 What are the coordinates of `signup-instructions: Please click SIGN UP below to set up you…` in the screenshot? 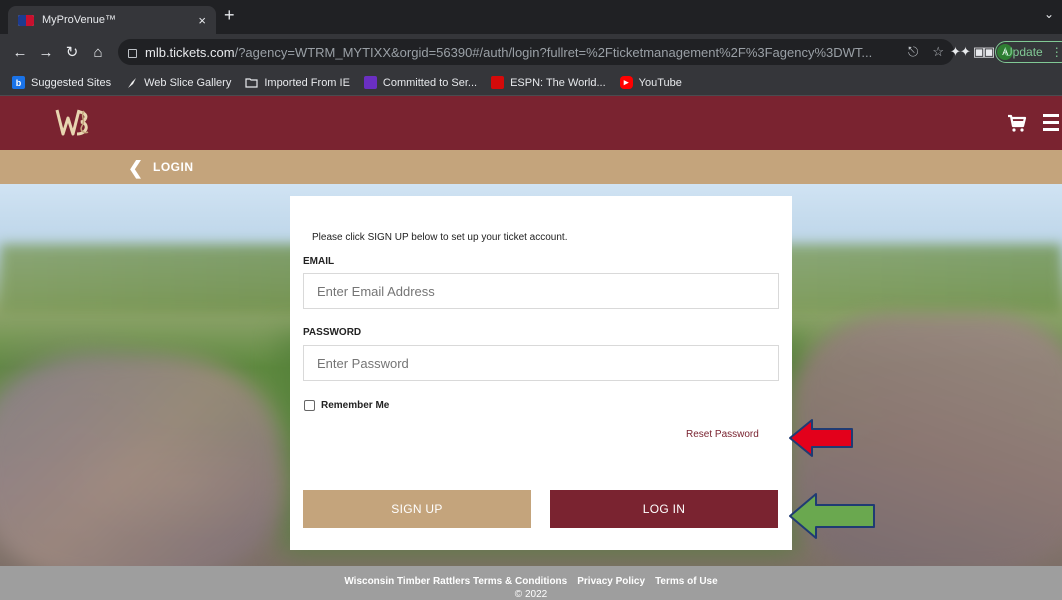 It's located at (440, 237).